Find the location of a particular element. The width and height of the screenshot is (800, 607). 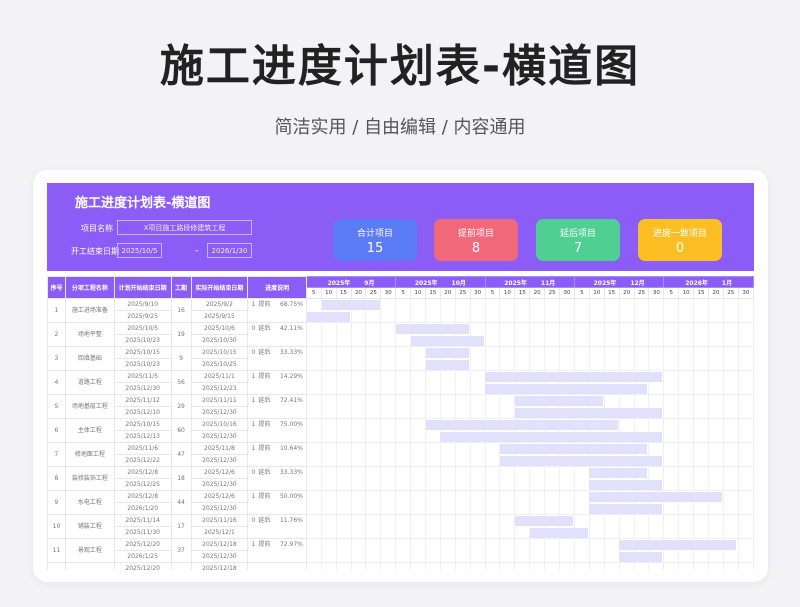

plan-end: 2025/10/23 is located at coordinates (142, 364).